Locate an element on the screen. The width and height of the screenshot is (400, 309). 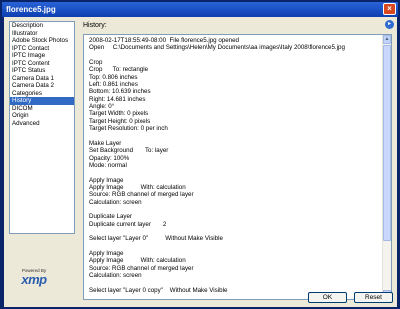
sidebar-item-advanced: Advanced is located at coordinates (42, 124).